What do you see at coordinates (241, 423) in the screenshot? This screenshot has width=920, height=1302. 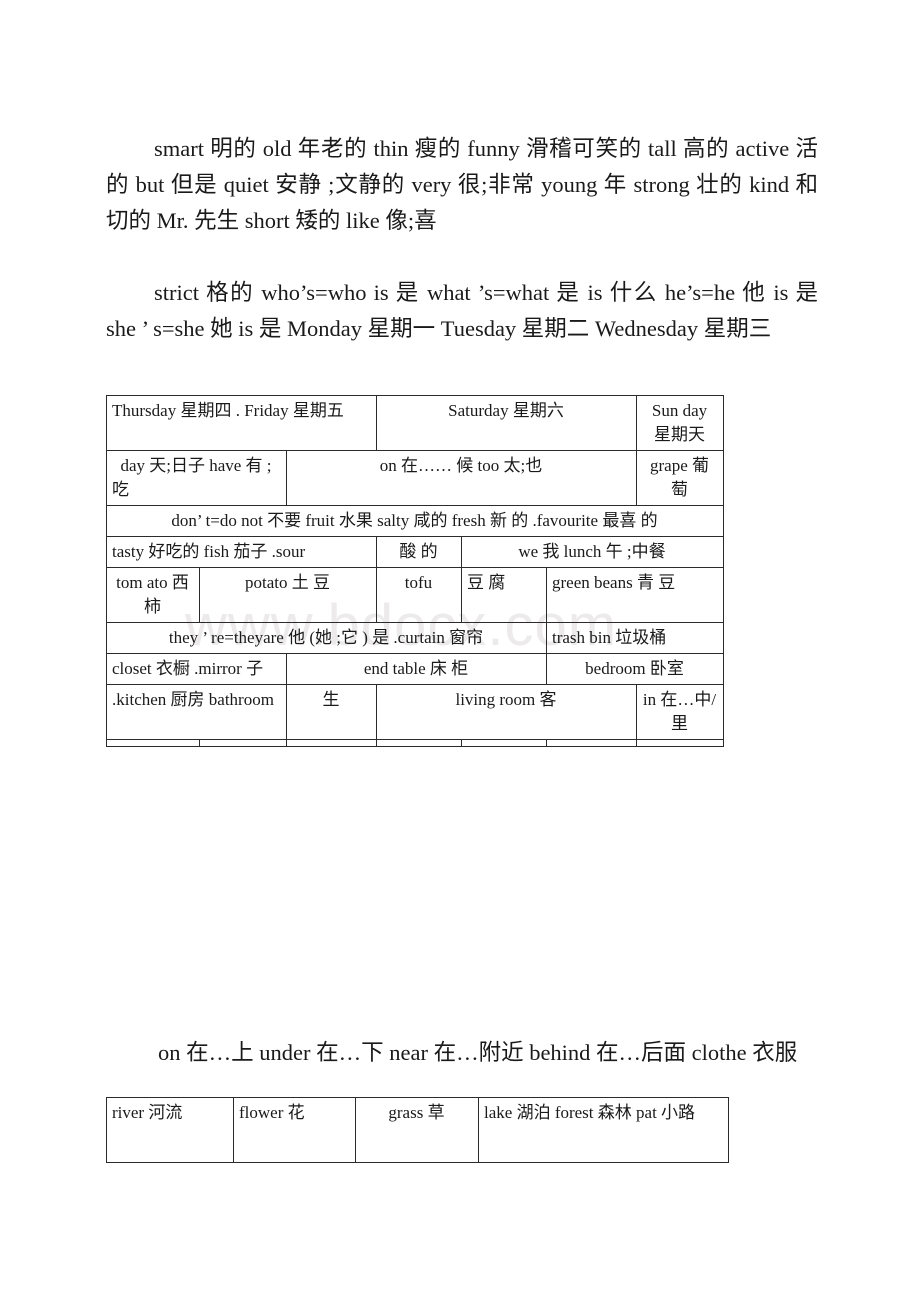 I see `cell-thursday-friday: Thursday 星期四 . Friday 星期五` at bounding box center [241, 423].